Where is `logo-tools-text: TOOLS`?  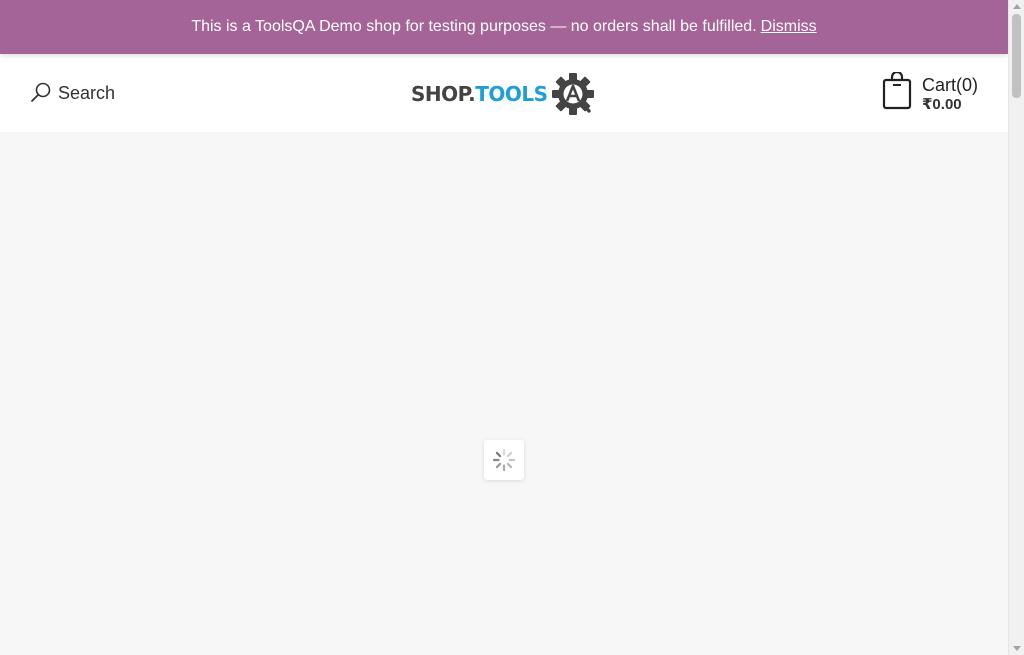 logo-tools-text: TOOLS is located at coordinates (511, 94).